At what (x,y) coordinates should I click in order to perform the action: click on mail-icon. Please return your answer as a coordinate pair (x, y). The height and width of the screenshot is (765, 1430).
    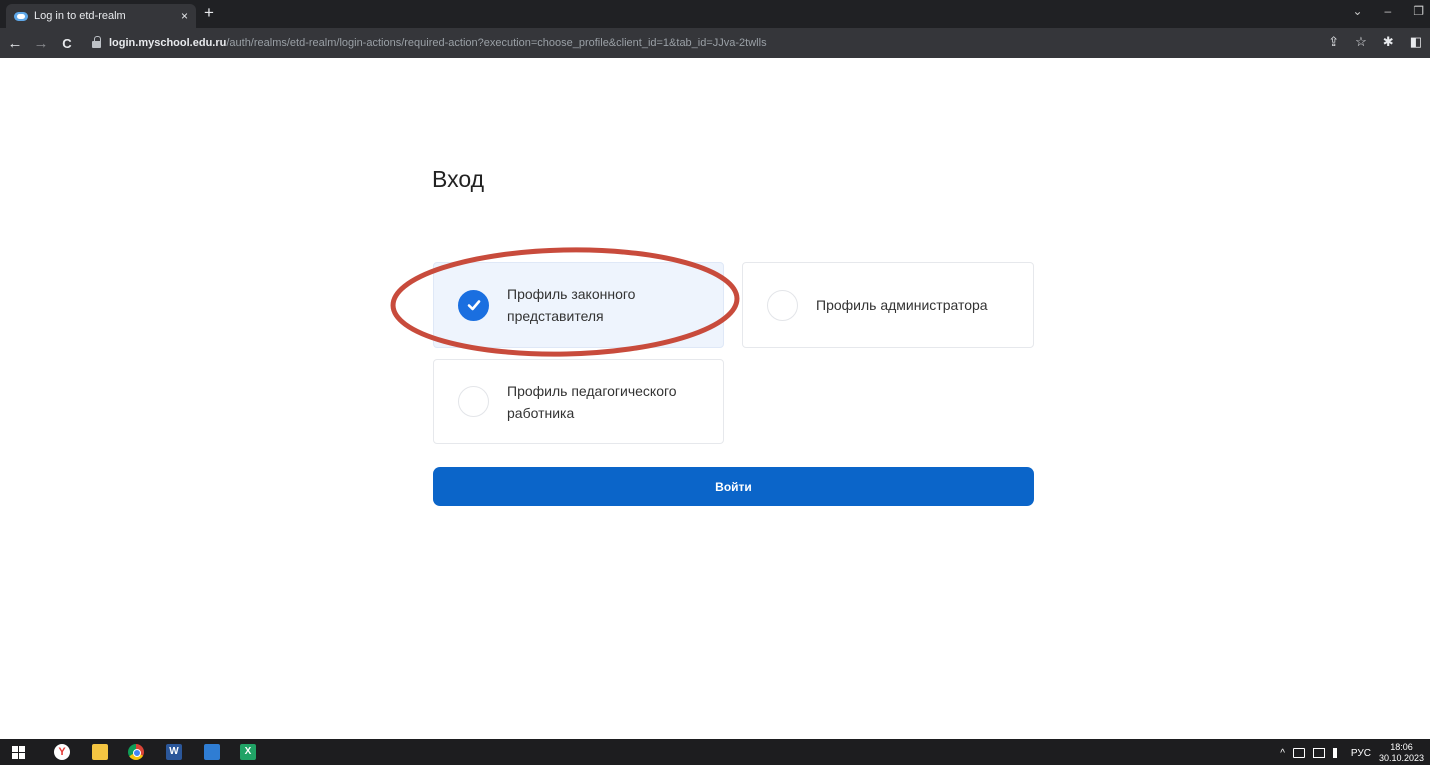
    Looking at the image, I should click on (212, 752).